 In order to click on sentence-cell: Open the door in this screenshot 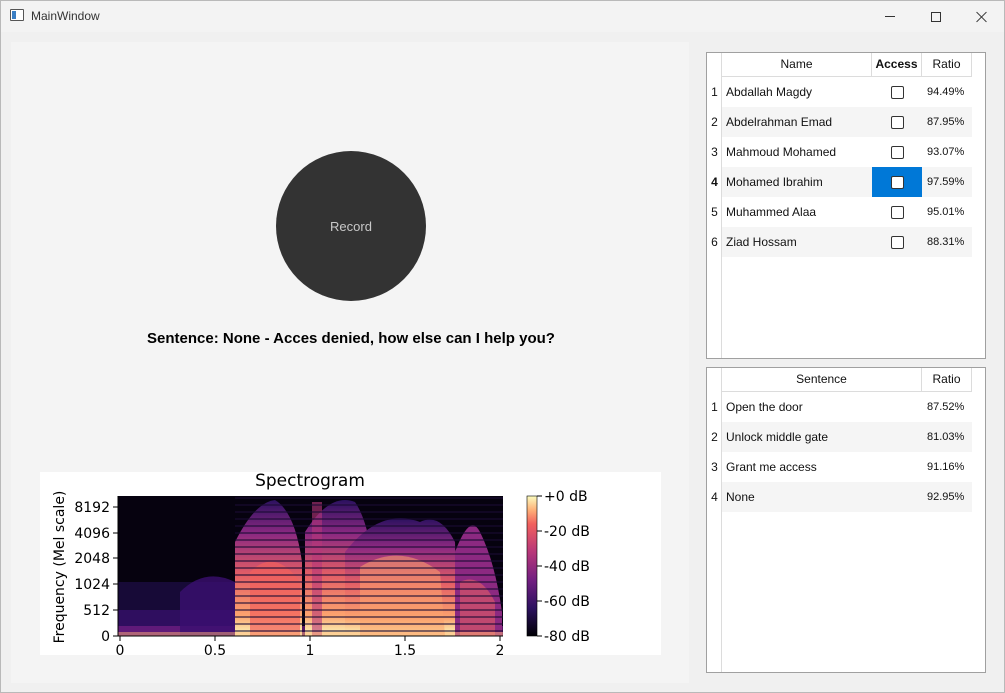, I will do `click(822, 407)`.